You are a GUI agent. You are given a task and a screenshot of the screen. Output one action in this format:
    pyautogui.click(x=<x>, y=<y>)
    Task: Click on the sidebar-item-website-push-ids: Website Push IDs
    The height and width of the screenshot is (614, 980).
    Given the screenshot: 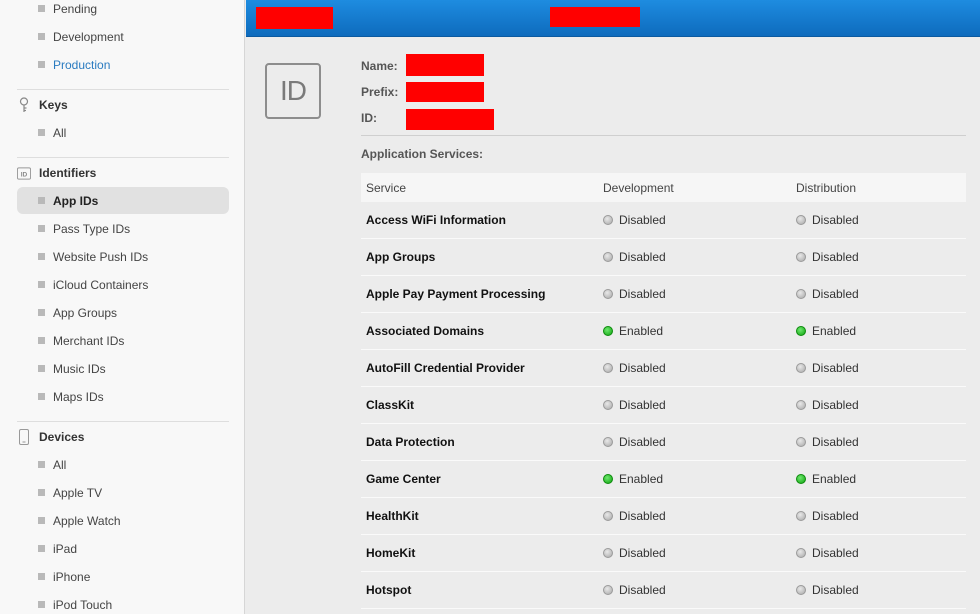 What is the action you would take?
    pyautogui.click(x=123, y=256)
    